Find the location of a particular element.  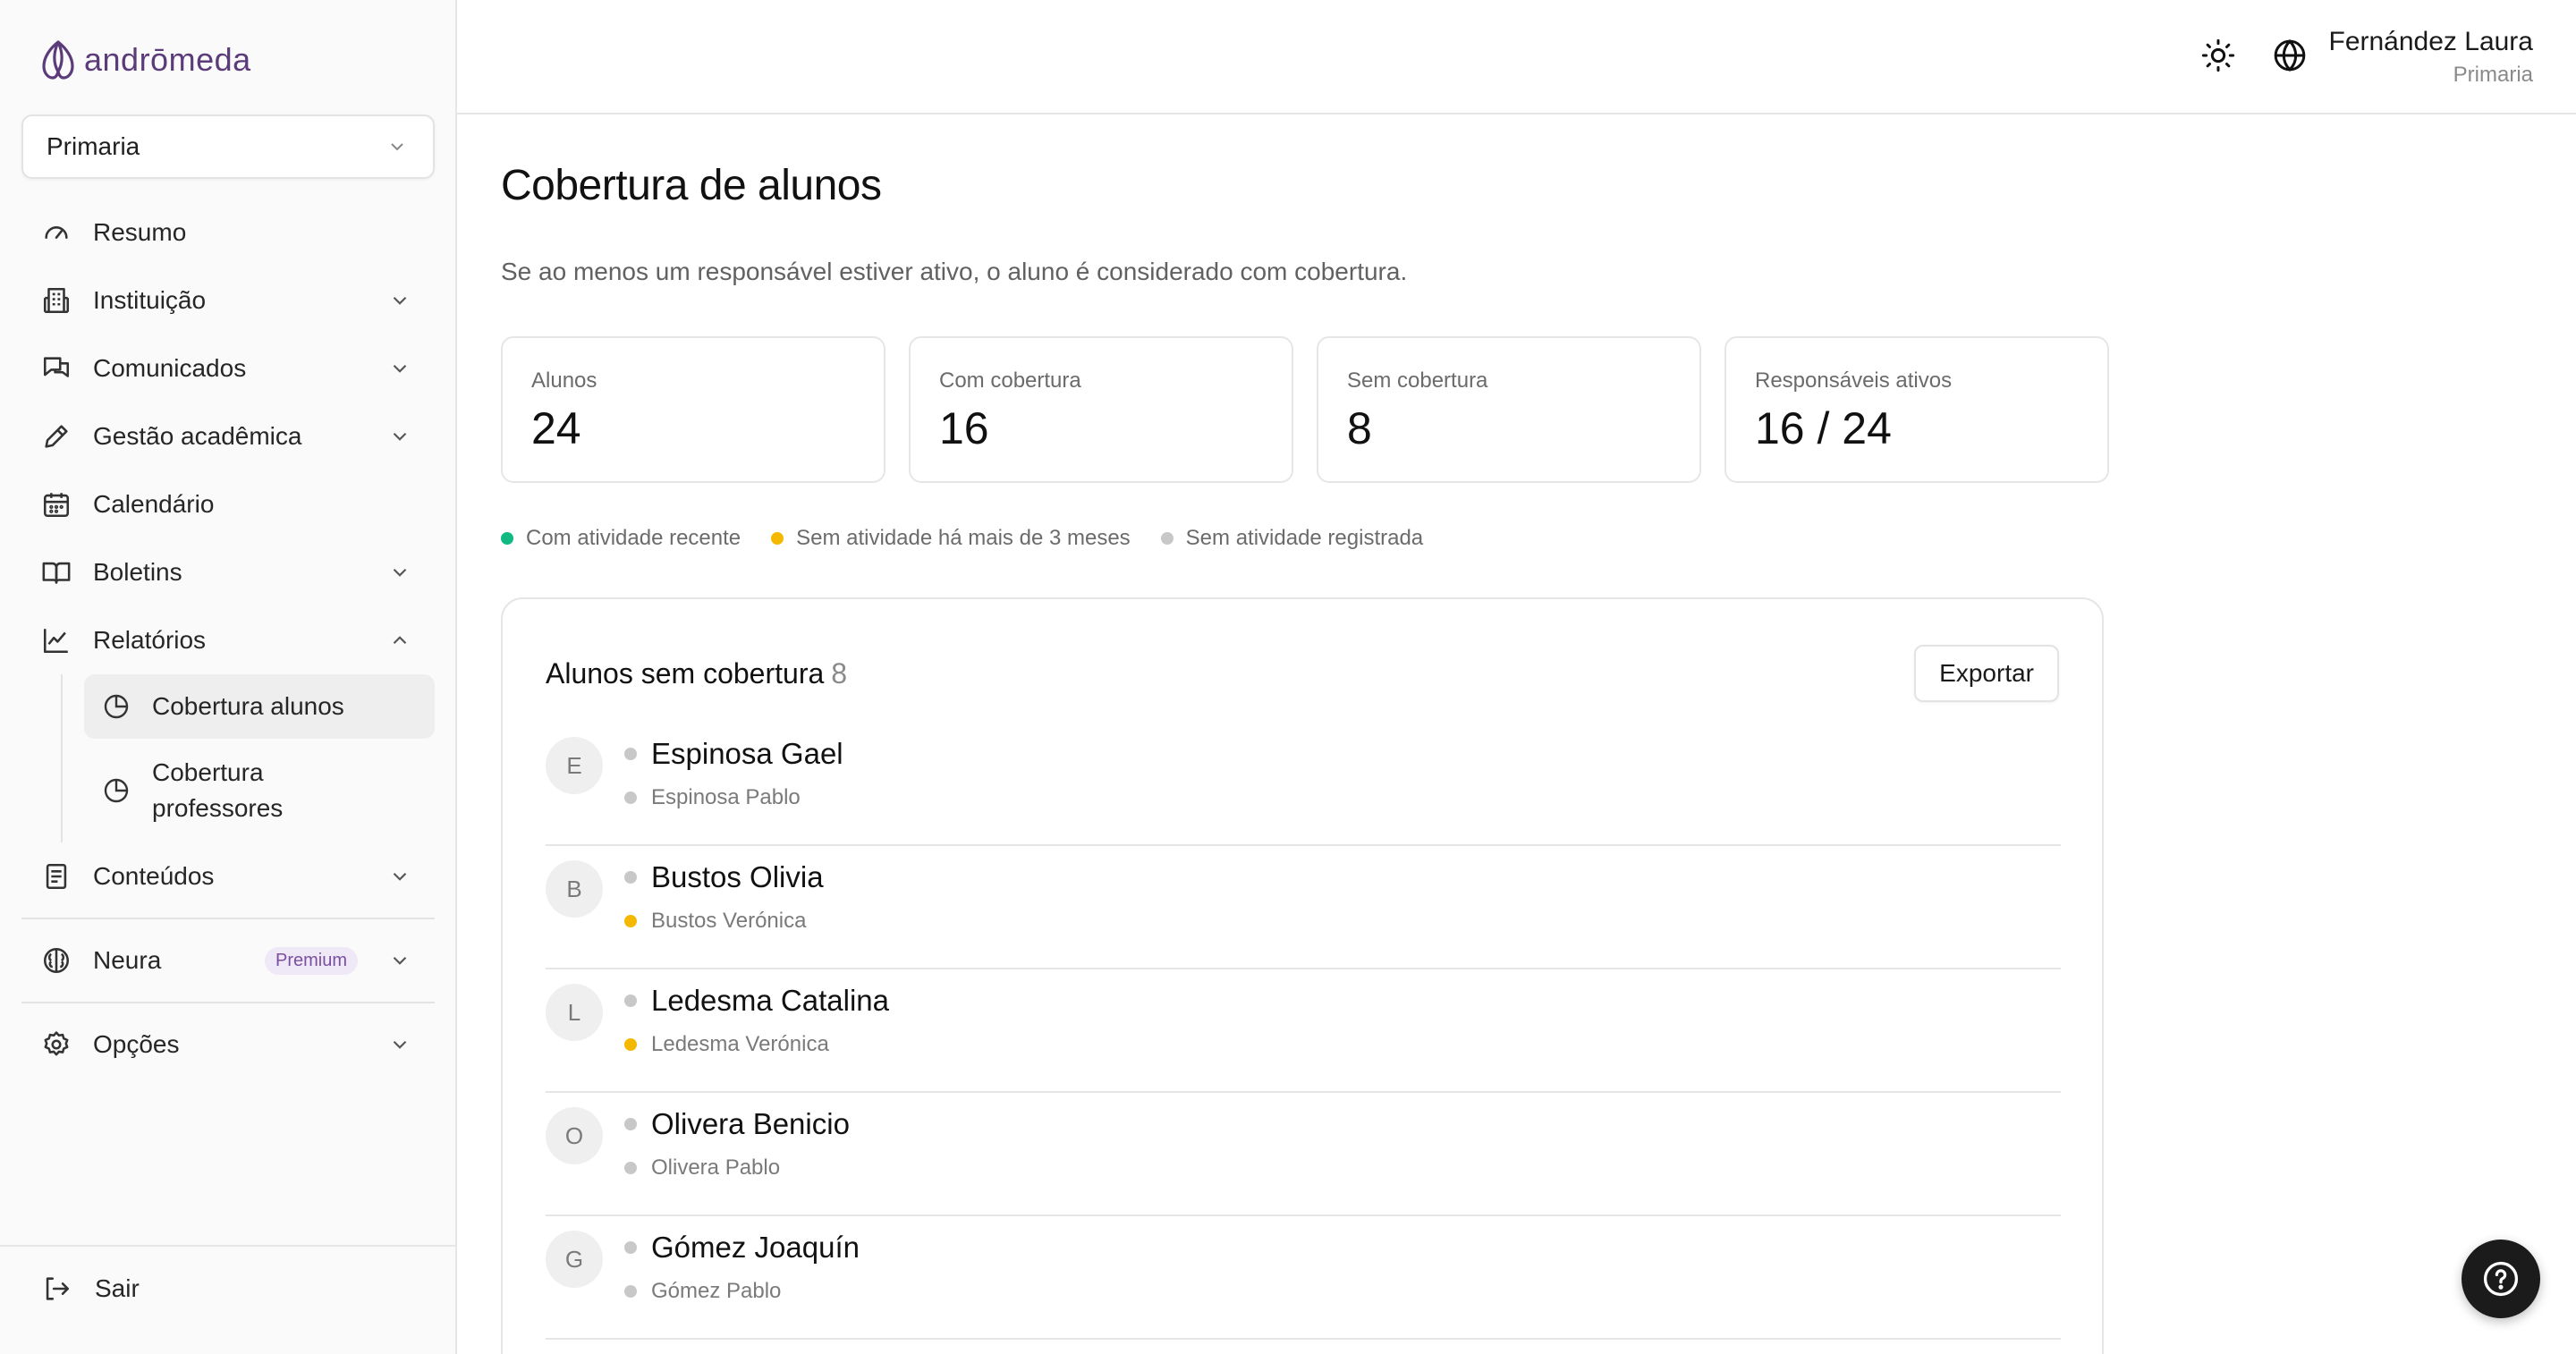

sidebar-item-neura: Neura Premium is located at coordinates (228, 960).